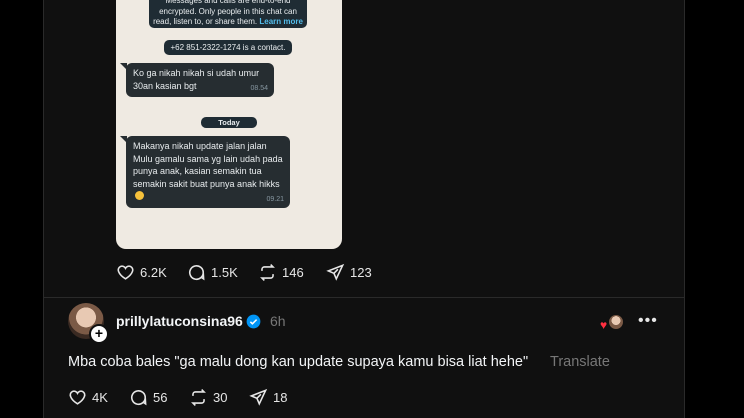 Image resolution: width=744 pixels, height=418 pixels. Describe the element at coordinates (253, 321) in the screenshot. I see `verified-badge-icon` at that location.